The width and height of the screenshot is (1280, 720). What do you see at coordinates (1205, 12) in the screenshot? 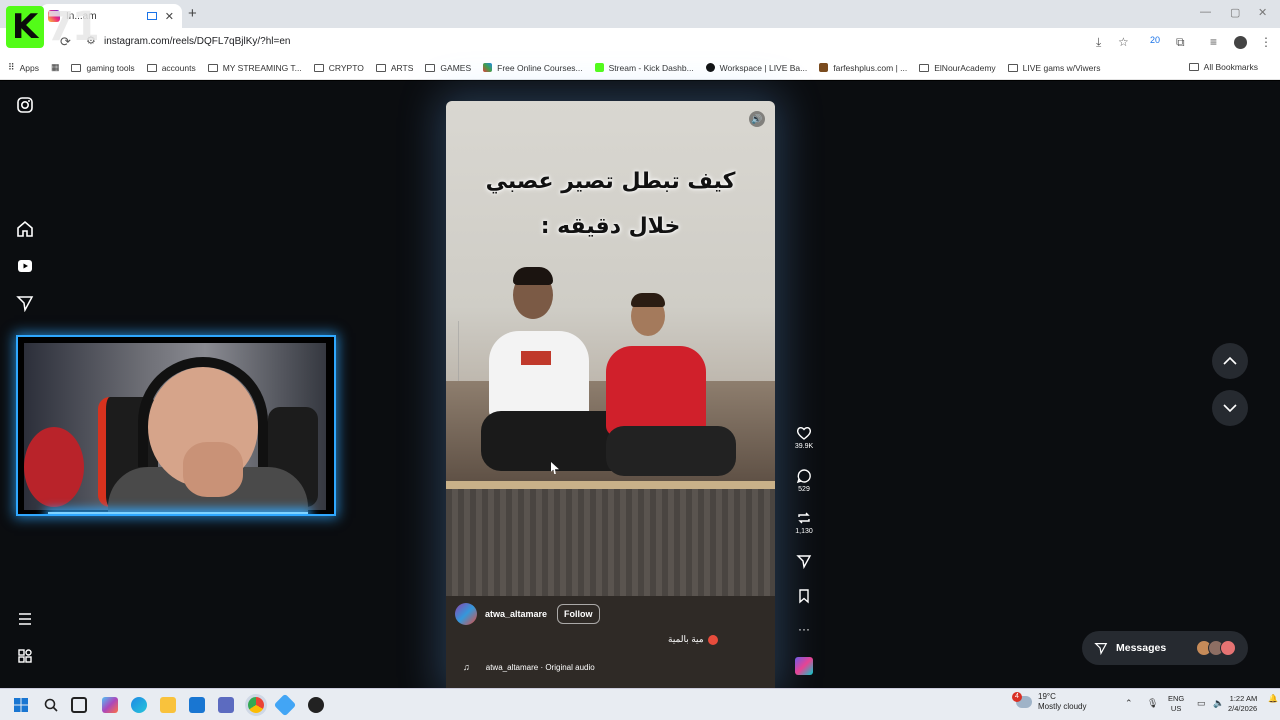
I see `minimize-icon: —` at bounding box center [1205, 12].